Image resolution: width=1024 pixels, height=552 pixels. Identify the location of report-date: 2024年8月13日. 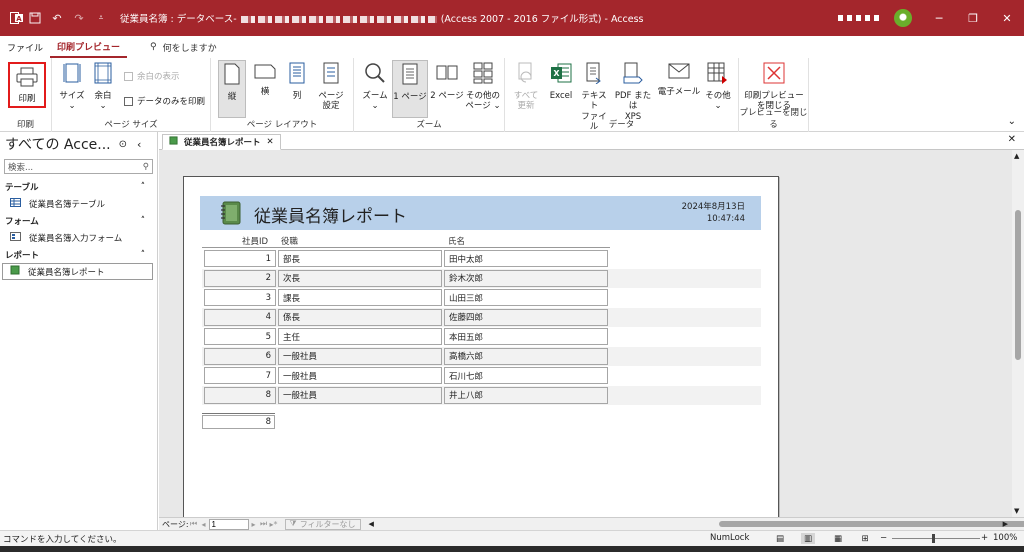
(713, 207).